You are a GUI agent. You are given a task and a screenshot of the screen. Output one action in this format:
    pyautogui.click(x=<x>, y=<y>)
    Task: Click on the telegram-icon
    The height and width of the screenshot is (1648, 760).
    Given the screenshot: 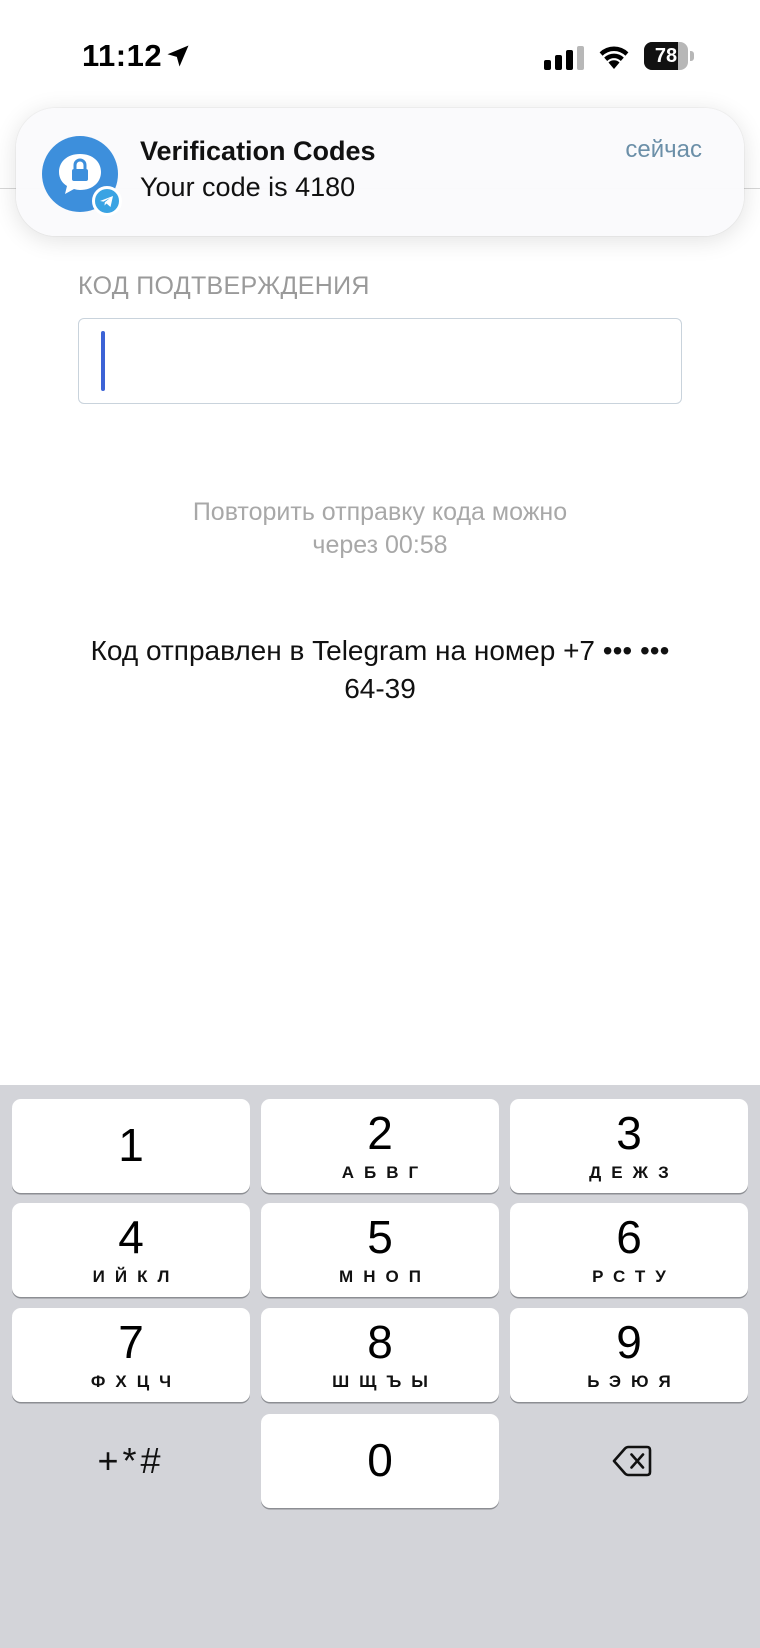 What is the action you would take?
    pyautogui.click(x=107, y=201)
    